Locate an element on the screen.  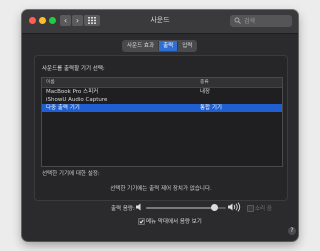
search-input is located at coordinates (266, 21).